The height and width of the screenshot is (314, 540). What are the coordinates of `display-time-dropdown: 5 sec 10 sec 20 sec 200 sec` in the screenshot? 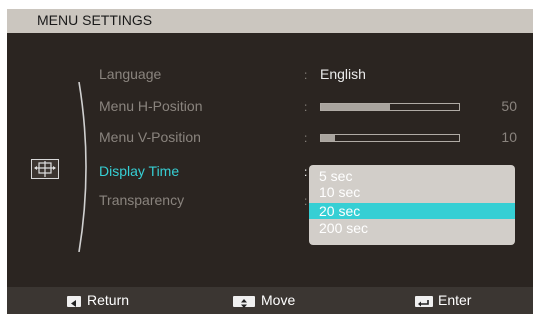 It's located at (412, 205).